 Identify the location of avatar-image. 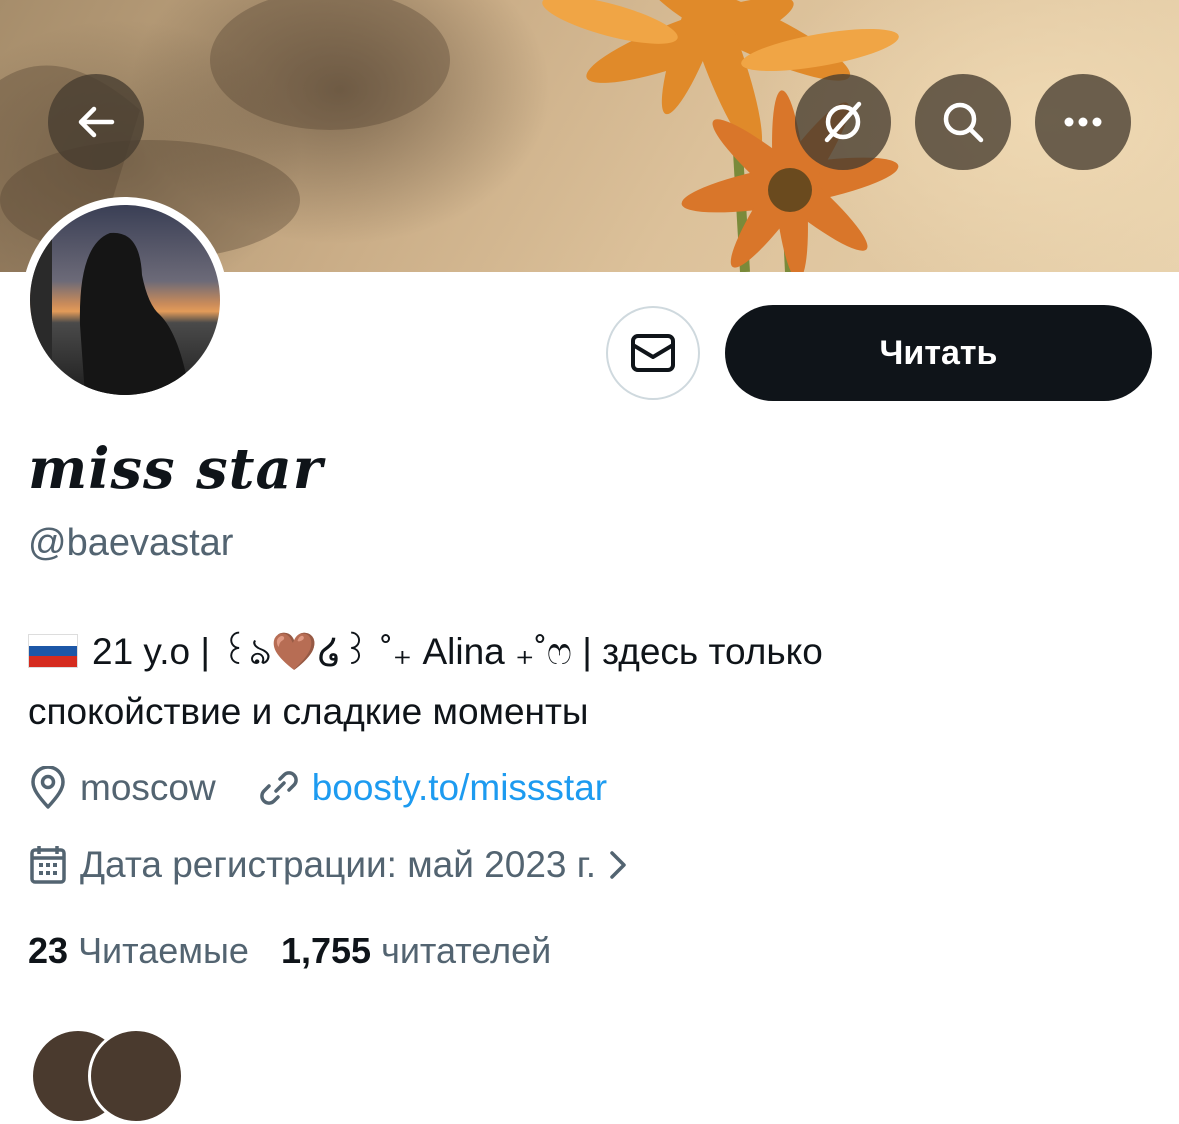
(125, 300).